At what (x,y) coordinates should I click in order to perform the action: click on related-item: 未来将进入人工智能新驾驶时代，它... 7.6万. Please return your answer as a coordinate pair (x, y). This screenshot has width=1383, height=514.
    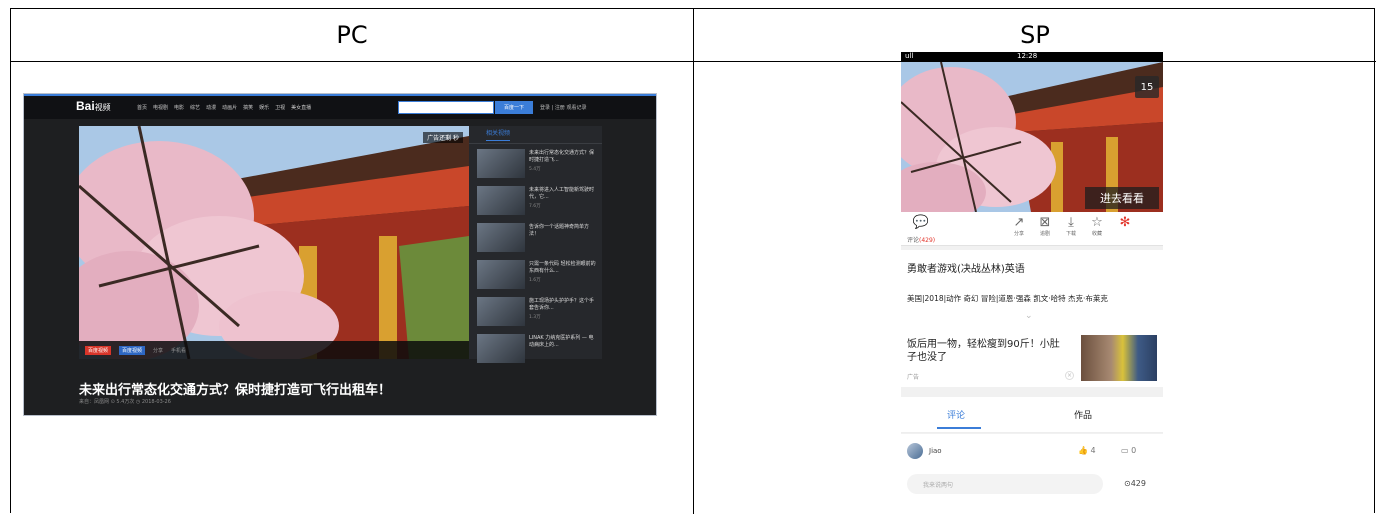
    Looking at the image, I should click on (535, 200).